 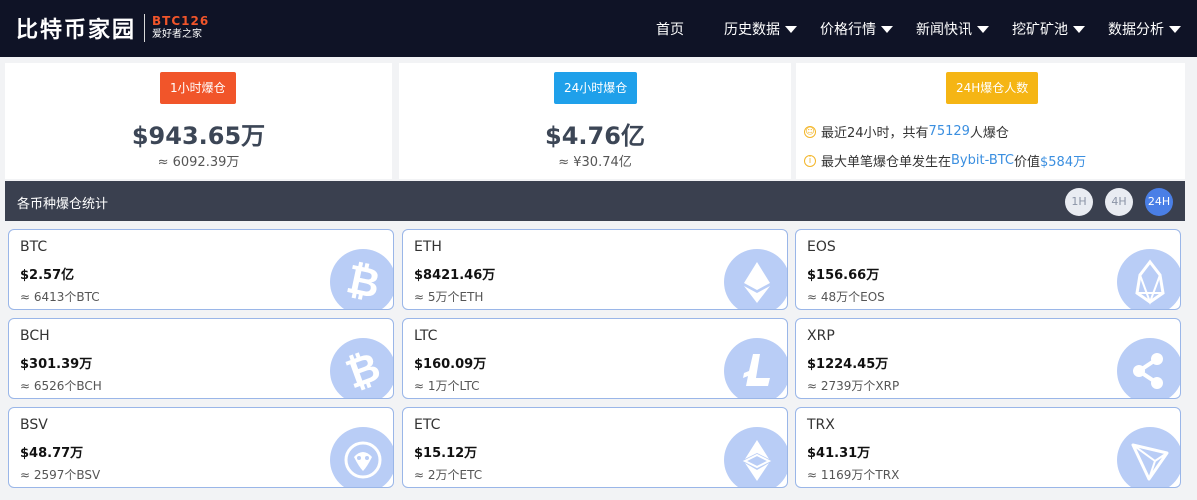 What do you see at coordinates (361, 279) in the screenshot?
I see `bitcoin-icon: ₿` at bounding box center [361, 279].